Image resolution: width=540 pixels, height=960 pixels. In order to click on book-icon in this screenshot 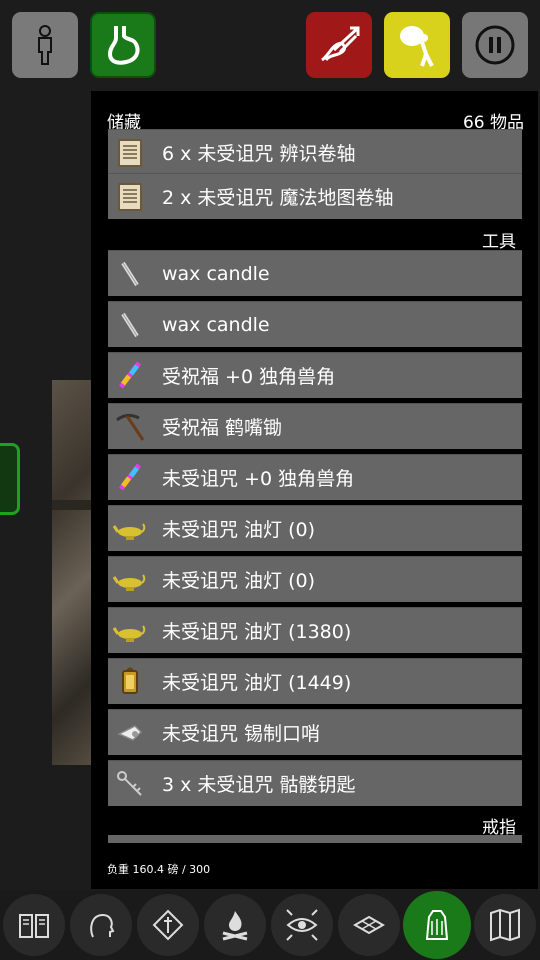, I will do `click(34, 926)`.